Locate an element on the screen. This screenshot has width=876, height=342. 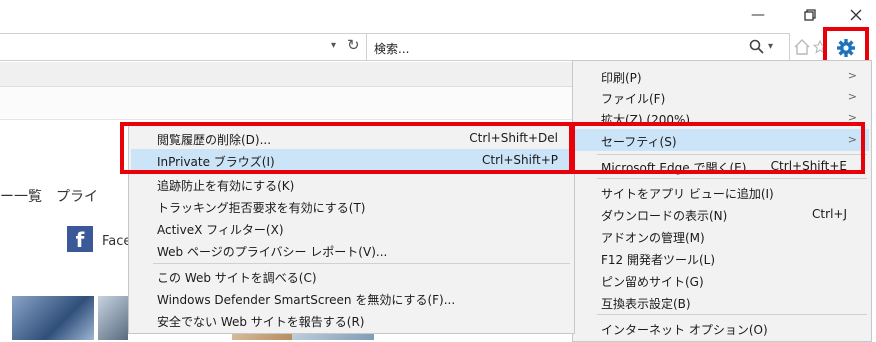
submenu-item-do-not-track: トラッキング拒否要求を有効にする(T) is located at coordinates (261, 207).